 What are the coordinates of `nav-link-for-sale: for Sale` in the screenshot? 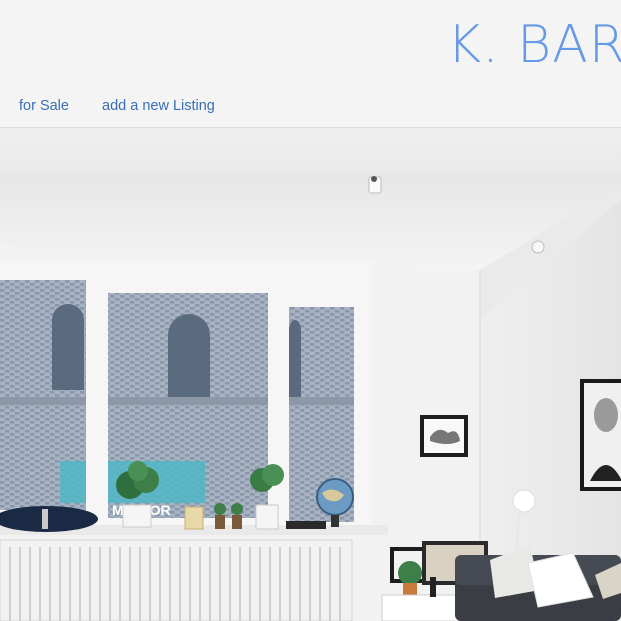 It's located at (44, 106).